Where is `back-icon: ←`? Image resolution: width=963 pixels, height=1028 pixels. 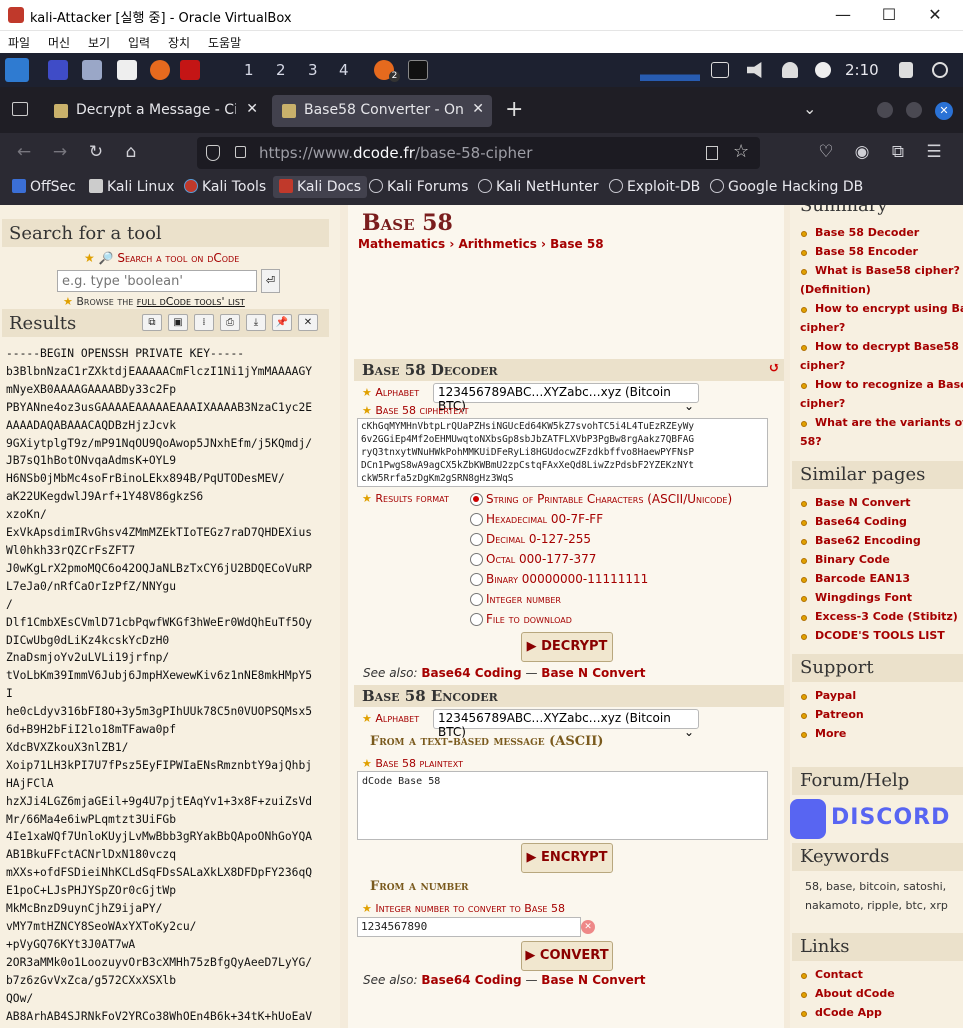 back-icon: ← is located at coordinates (24, 152).